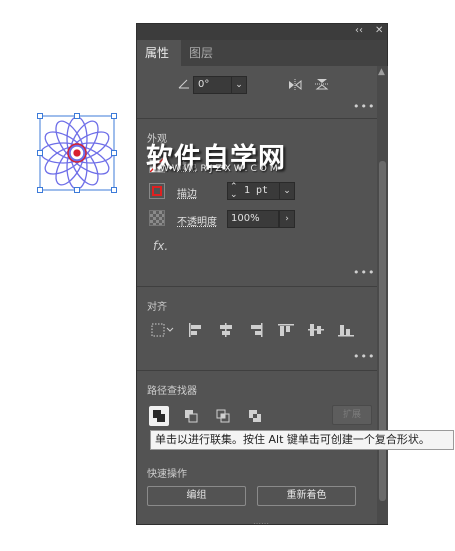 This screenshot has height=551, width=455. What do you see at coordinates (261, 523) in the screenshot?
I see `resize-grip: ⋯⋯` at bounding box center [261, 523].